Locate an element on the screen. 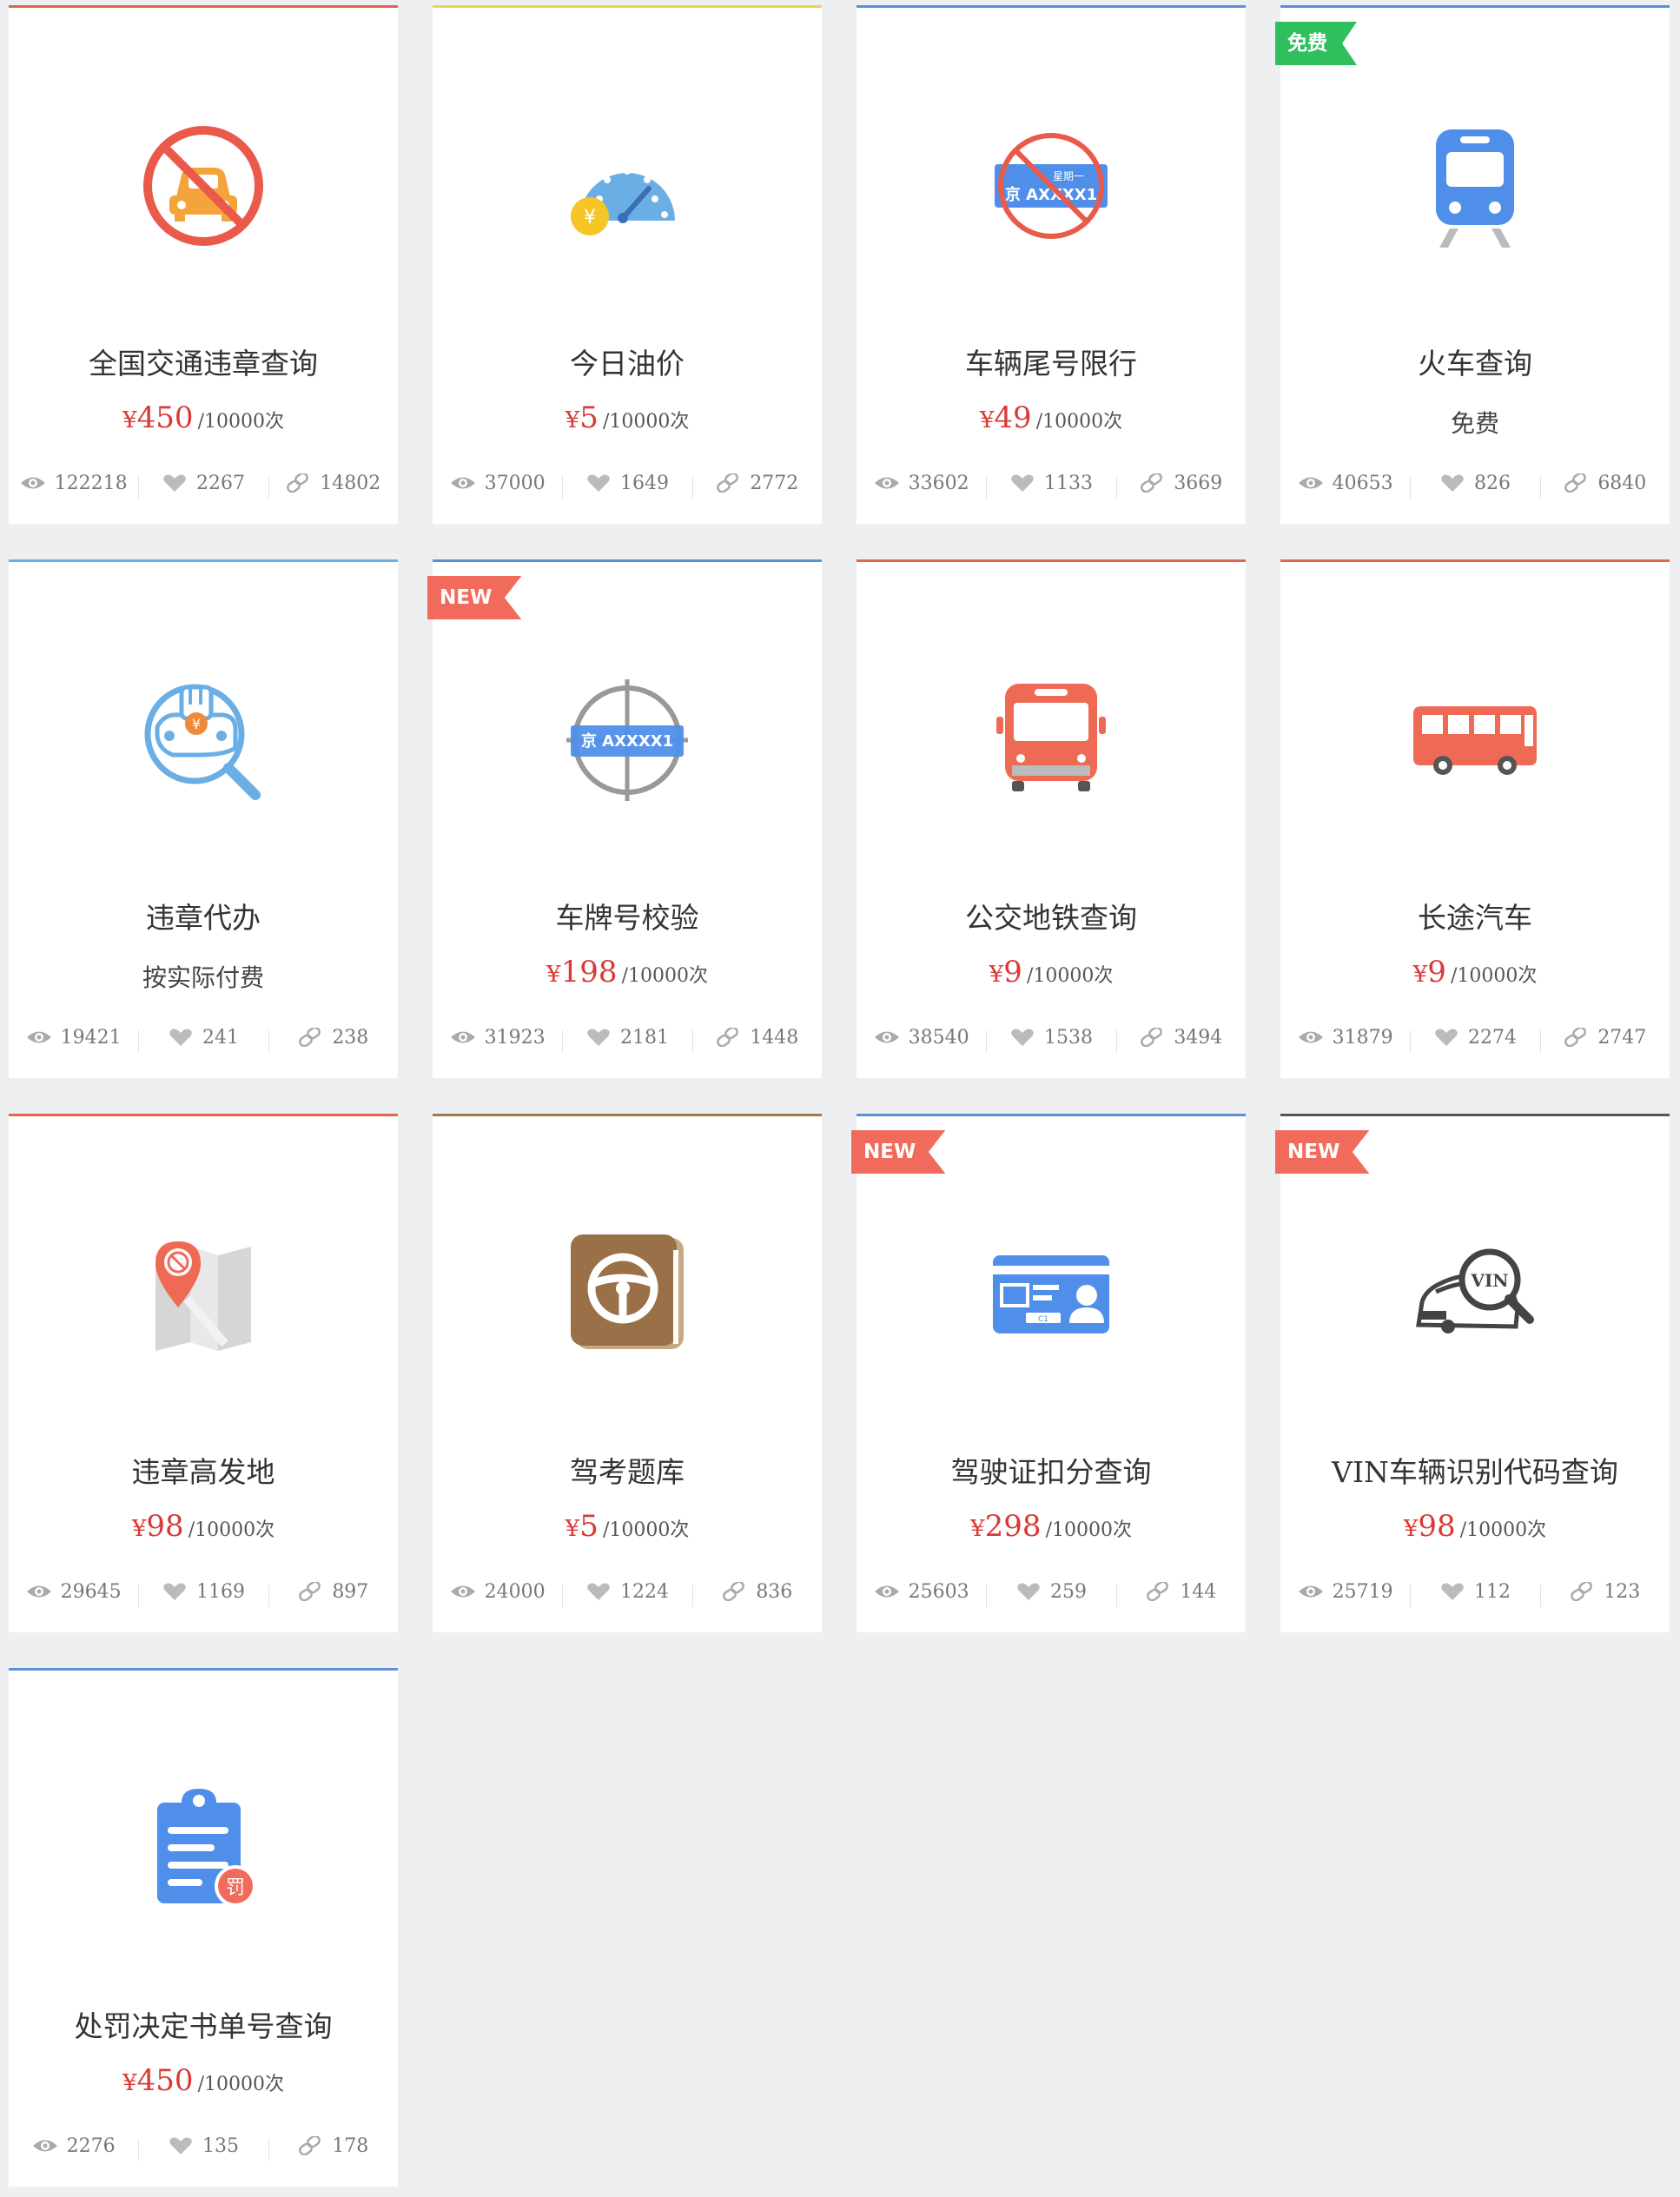  price: ¥298 /10000次 is located at coordinates (1051, 1530).